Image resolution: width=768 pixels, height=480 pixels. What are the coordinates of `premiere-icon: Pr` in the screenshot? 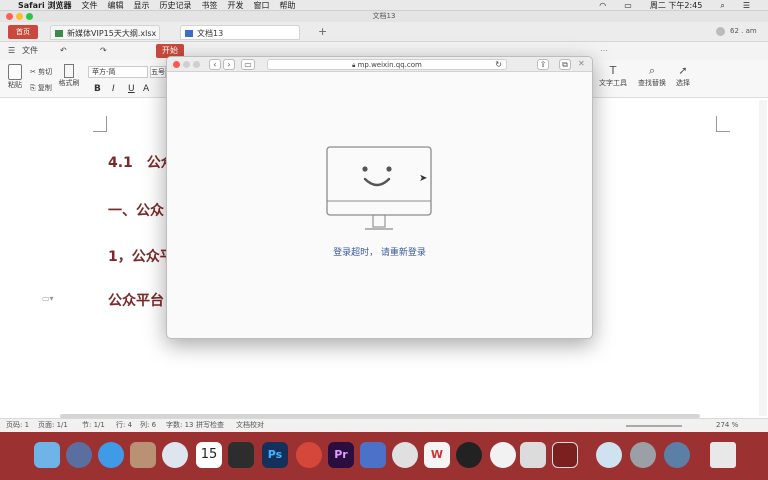 It's located at (341, 455).